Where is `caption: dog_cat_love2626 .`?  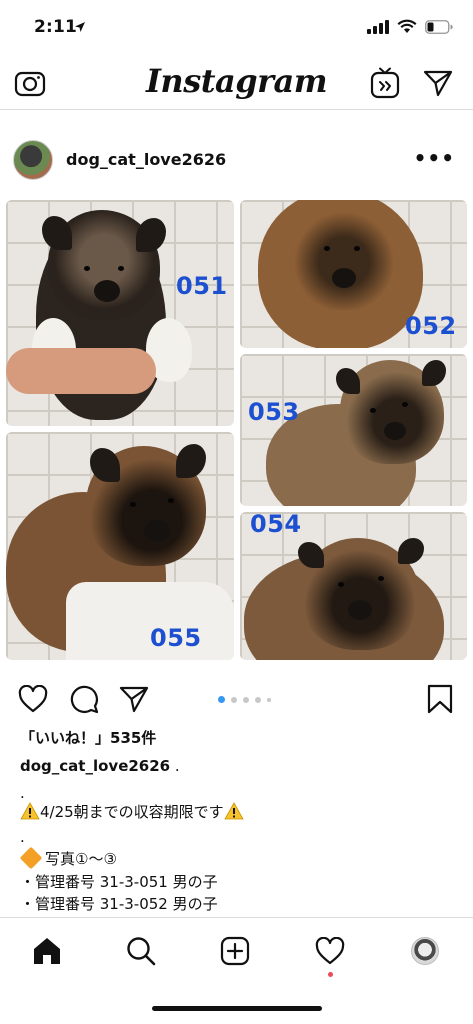 caption: dog_cat_love2626 . is located at coordinates (100, 766).